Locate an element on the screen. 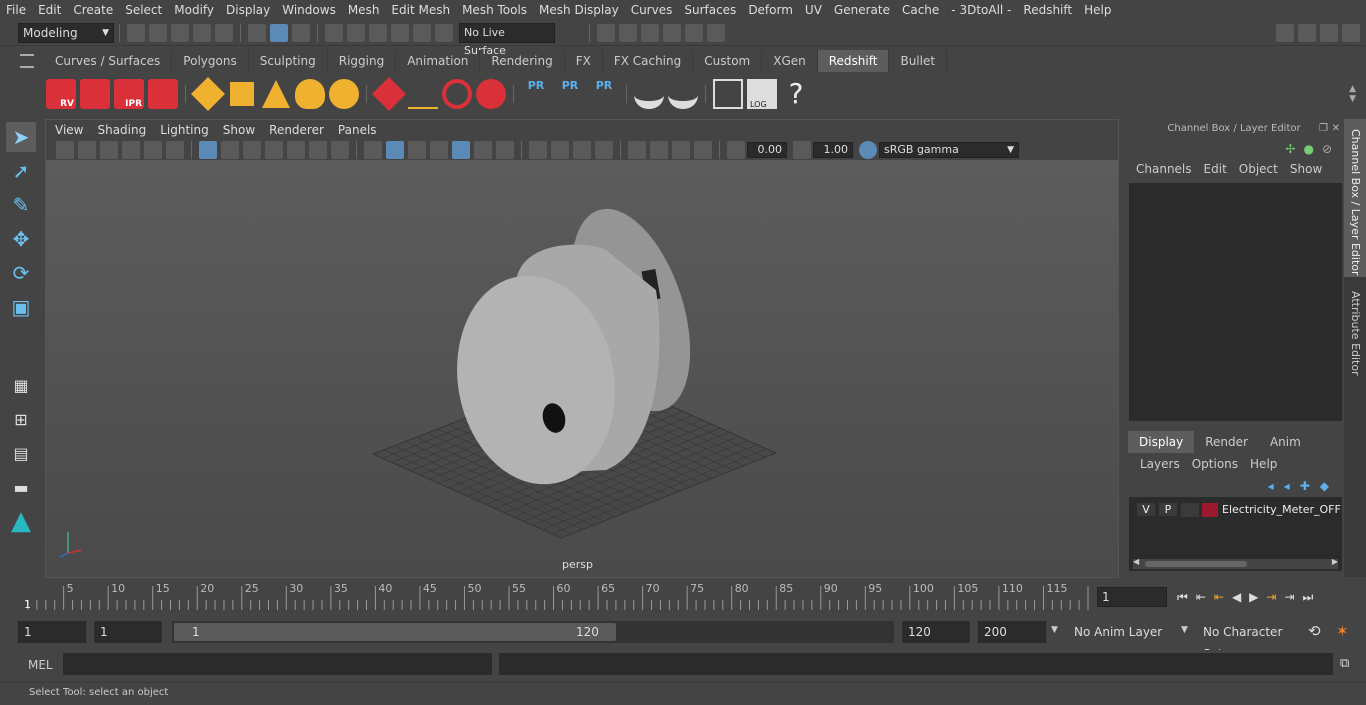 The image size is (1366, 705). play-forwards-icon: ▶ is located at coordinates (1253, 597).